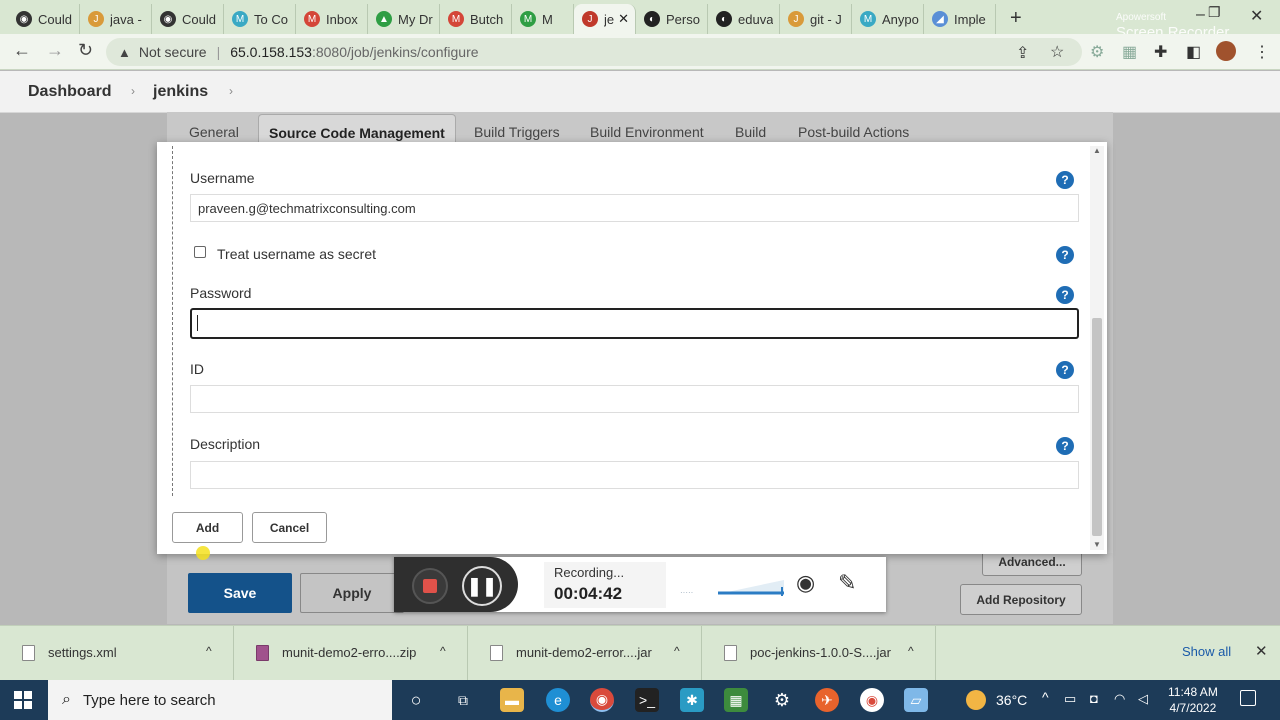 This screenshot has width=1280, height=720. Describe the element at coordinates (1256, 16) in the screenshot. I see `window-close-icon: ✕` at that location.